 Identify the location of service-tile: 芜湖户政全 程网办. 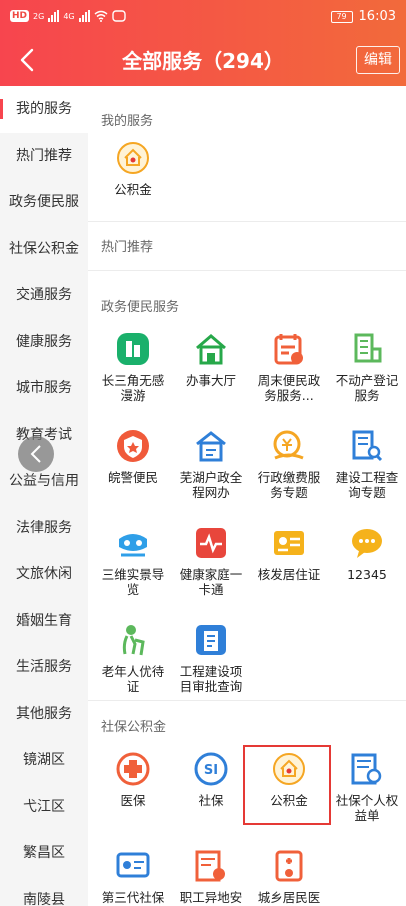
(211, 476).